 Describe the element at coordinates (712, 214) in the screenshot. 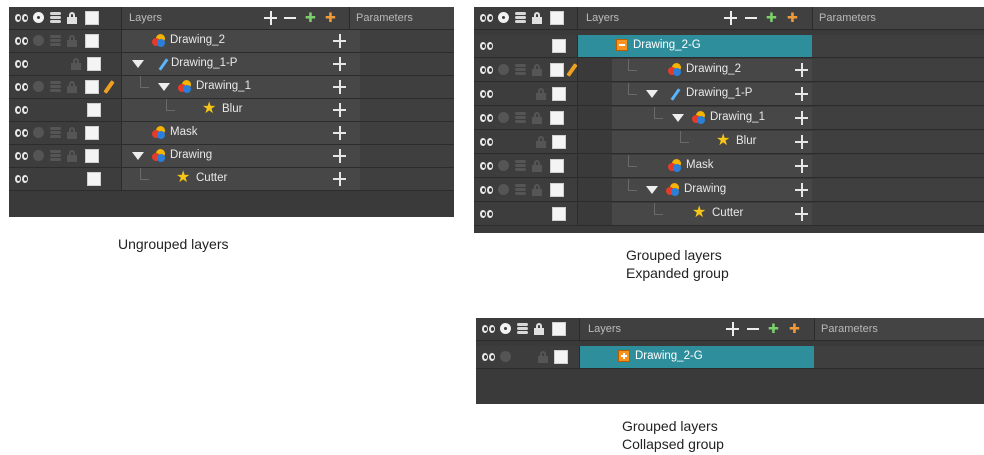

I see `layer-name-cell: ★ Cutter` at that location.